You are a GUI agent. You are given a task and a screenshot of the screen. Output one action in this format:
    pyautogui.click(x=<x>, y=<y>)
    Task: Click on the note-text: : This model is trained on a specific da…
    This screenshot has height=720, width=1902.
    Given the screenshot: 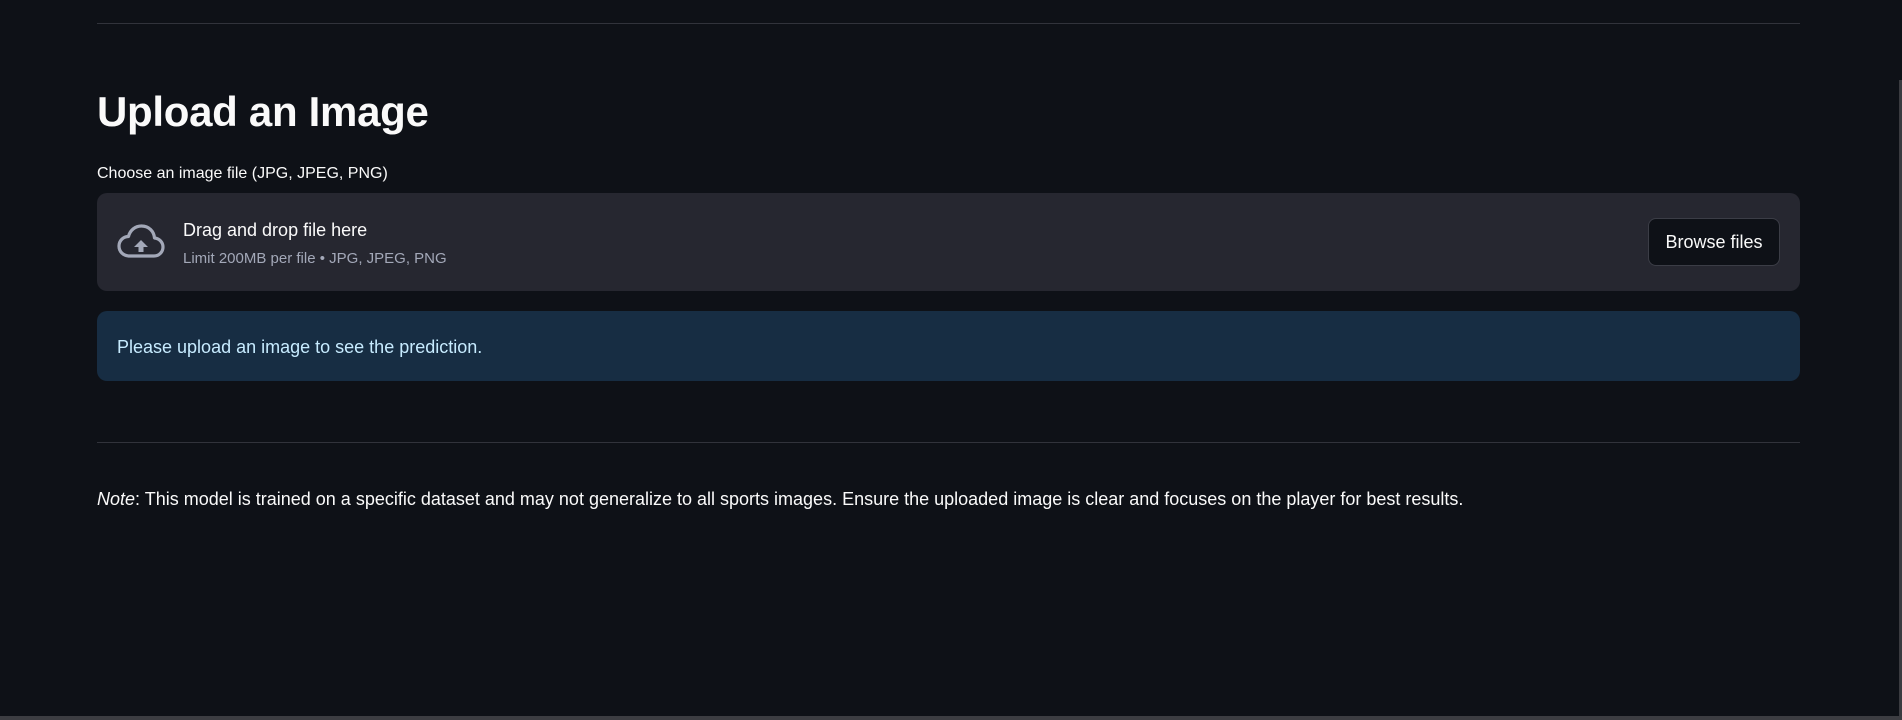 What is the action you would take?
    pyautogui.click(x=799, y=499)
    